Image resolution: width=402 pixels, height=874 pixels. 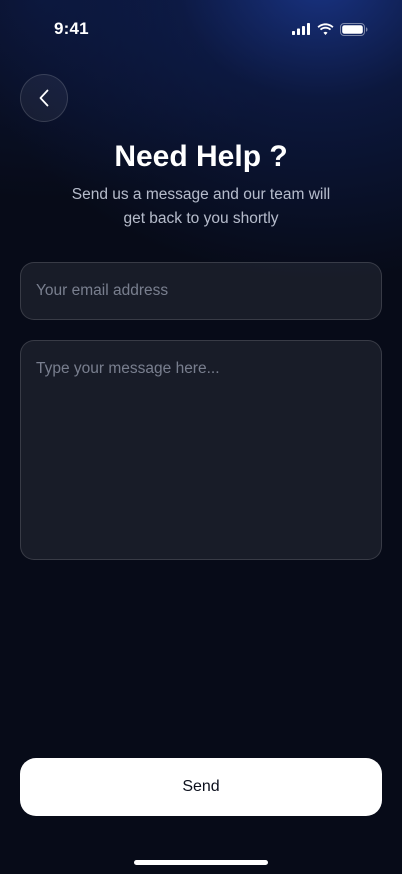 I want to click on back-button, so click(x=44, y=98).